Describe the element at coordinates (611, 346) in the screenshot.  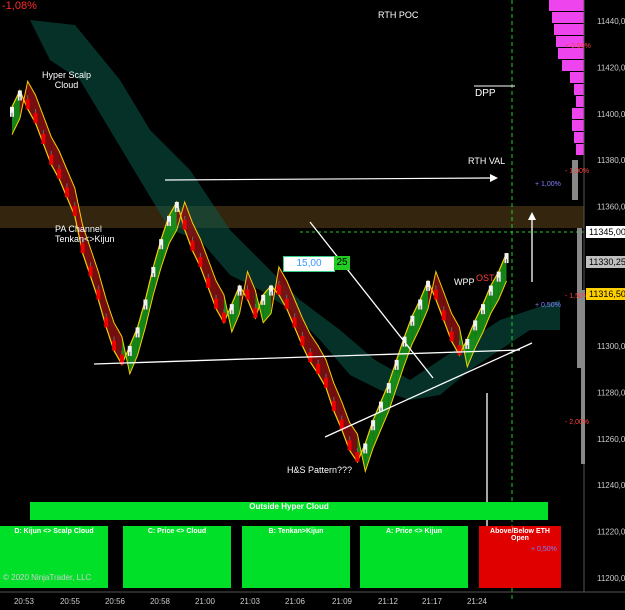
I see `y-tick-label: 11300,00` at that location.